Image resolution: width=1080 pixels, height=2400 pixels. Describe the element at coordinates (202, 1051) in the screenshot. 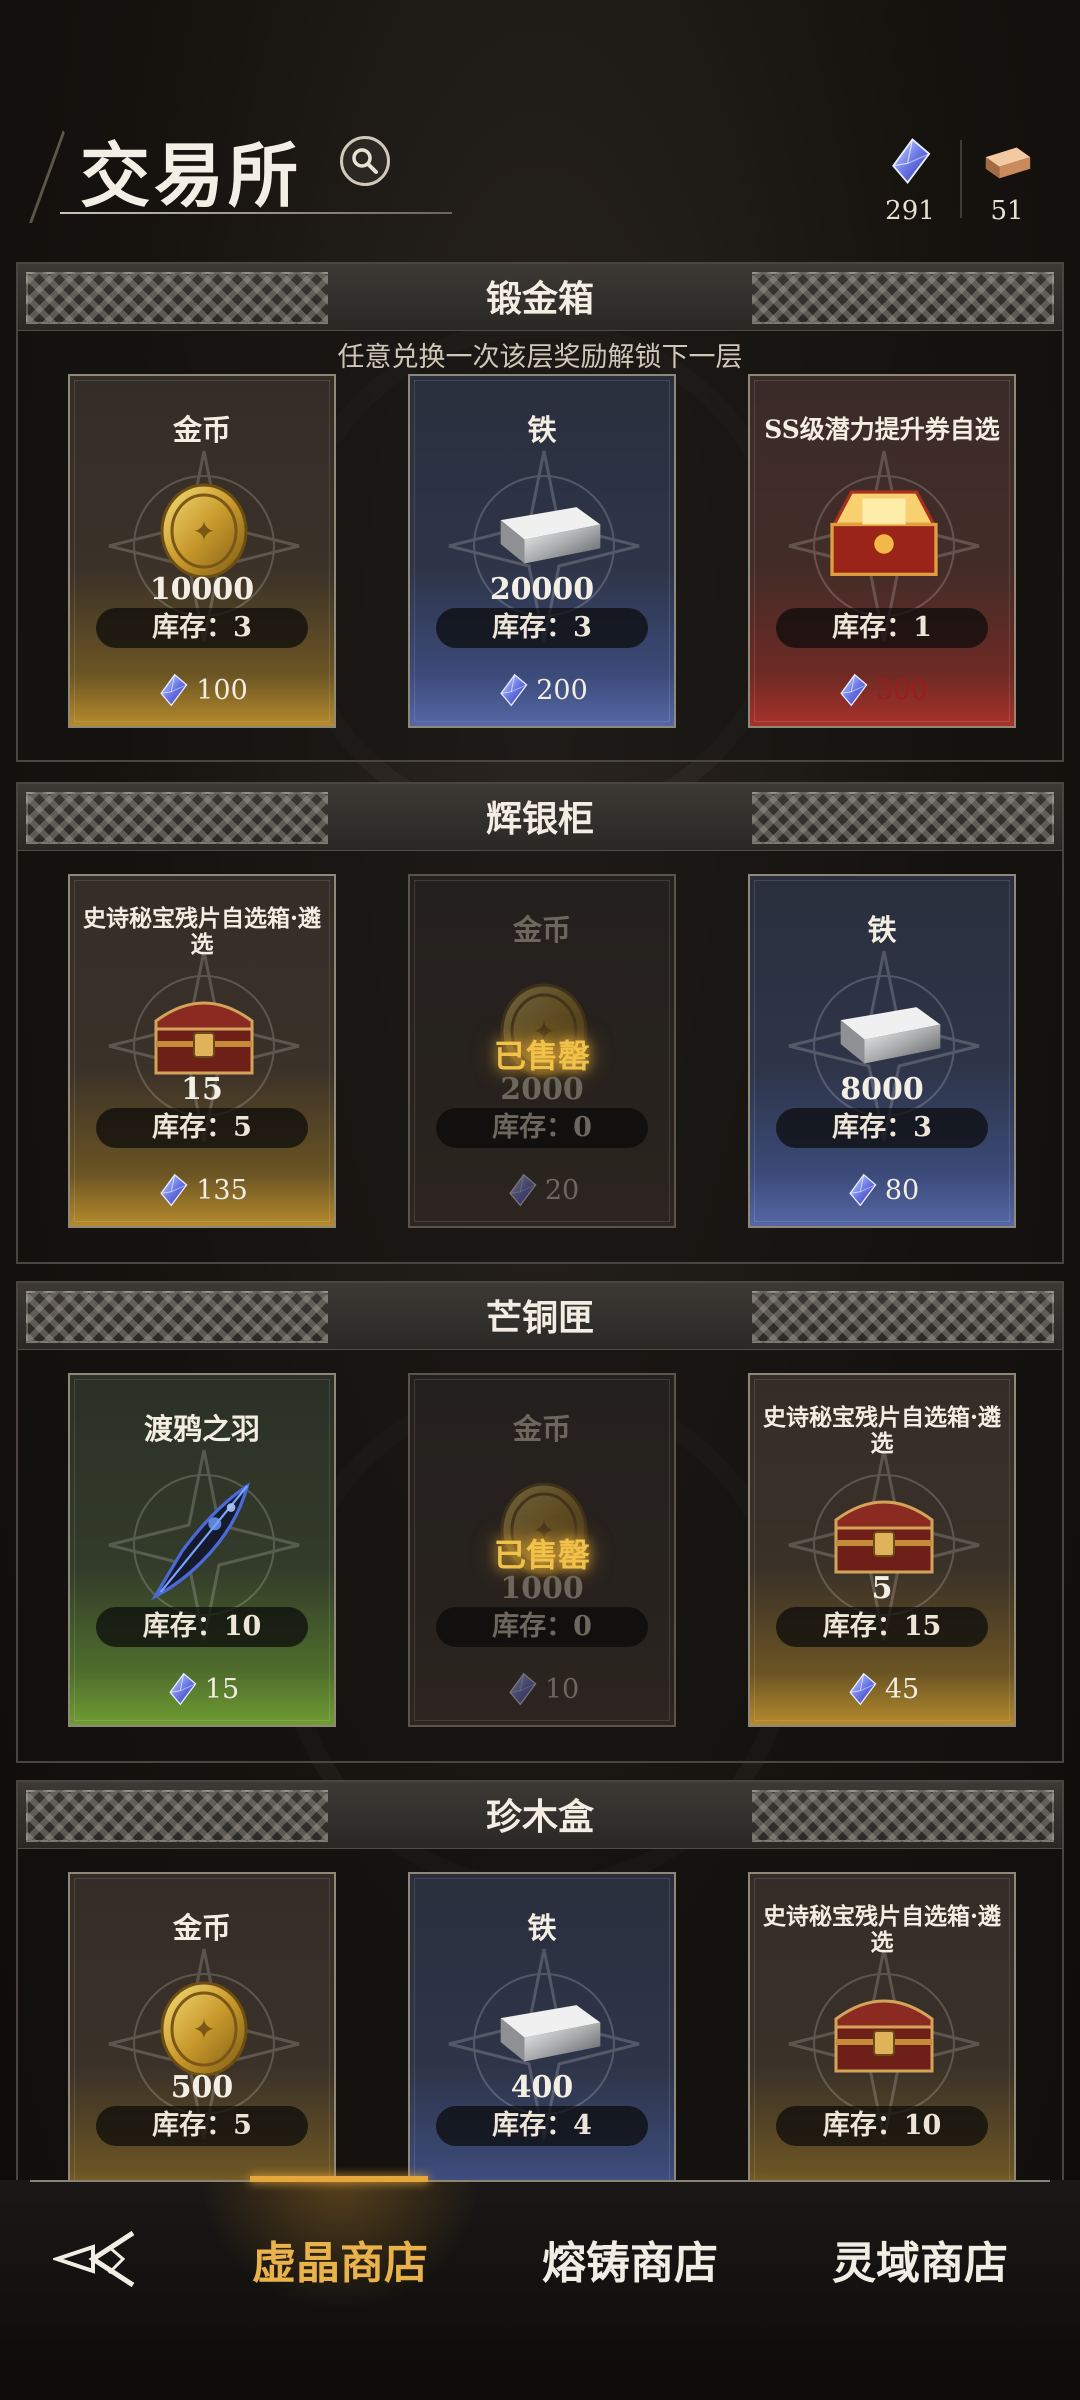

I see `shop-card: 史诗秘宝残片自选箱·遴选 15 库存：5 135` at that location.